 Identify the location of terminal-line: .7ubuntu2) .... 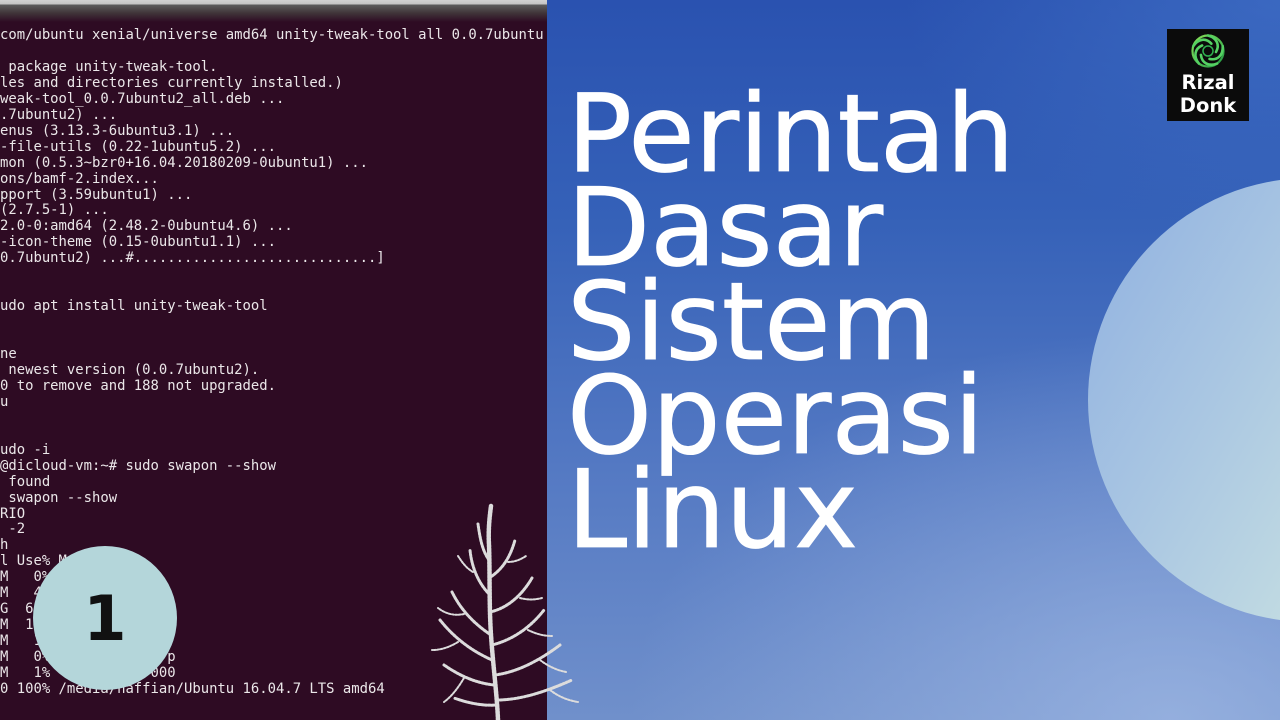
(59, 114).